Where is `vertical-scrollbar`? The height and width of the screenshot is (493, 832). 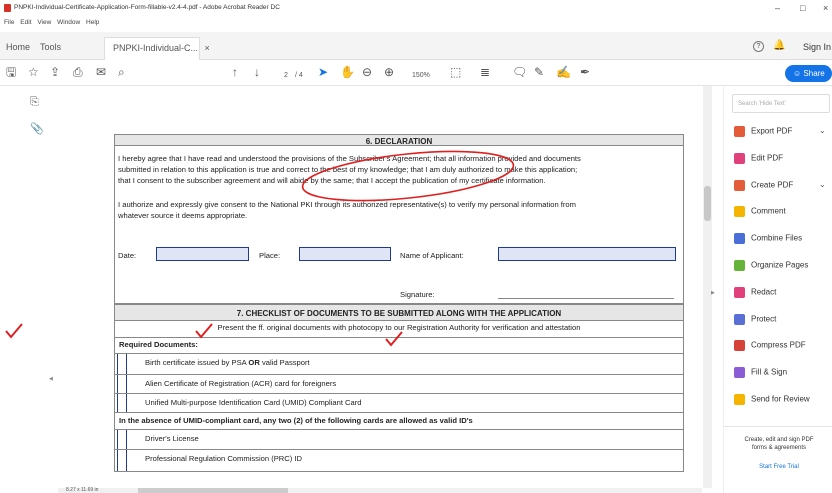 vertical-scrollbar is located at coordinates (707, 287).